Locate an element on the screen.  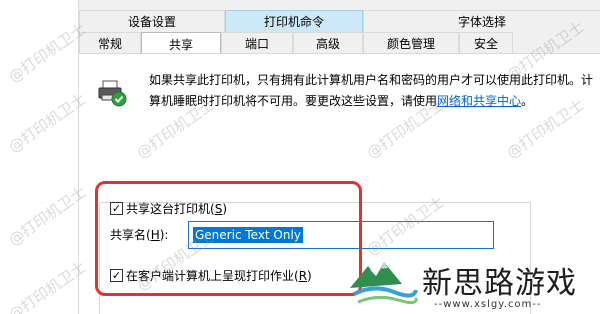
site-brand: 新思路游戏 --www.xslgy.com-- is located at coordinates (474, 284).